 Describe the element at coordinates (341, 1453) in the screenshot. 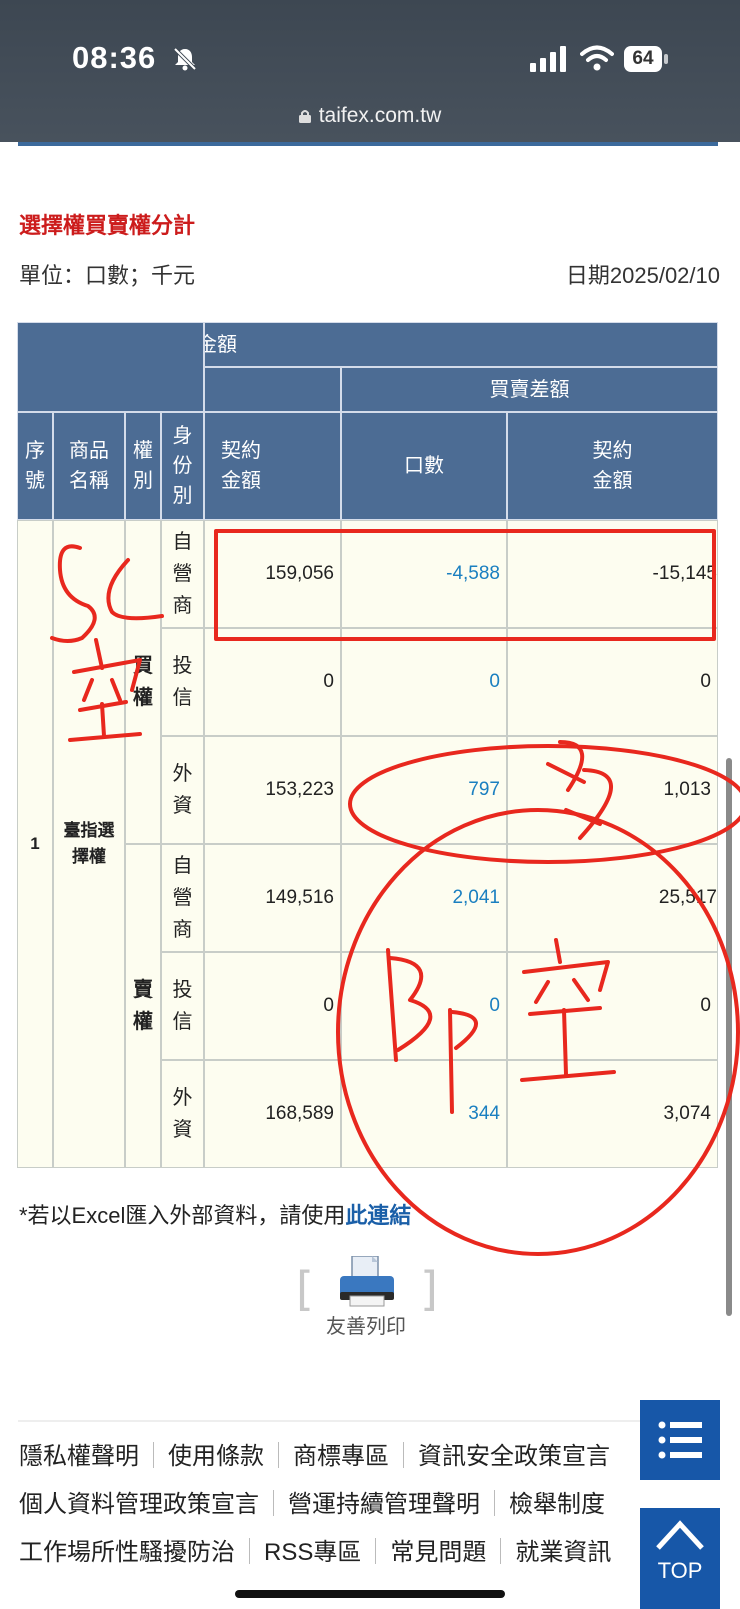

I see `footer-link: 商標專區` at that location.